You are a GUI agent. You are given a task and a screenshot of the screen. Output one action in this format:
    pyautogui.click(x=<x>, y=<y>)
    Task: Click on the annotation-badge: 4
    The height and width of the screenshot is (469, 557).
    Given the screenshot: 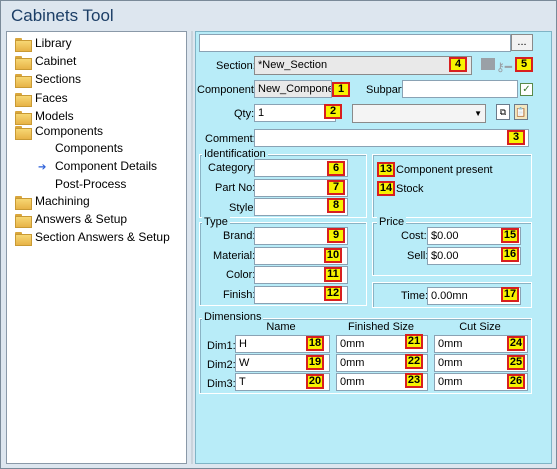 What is the action you would take?
    pyautogui.click(x=458, y=64)
    